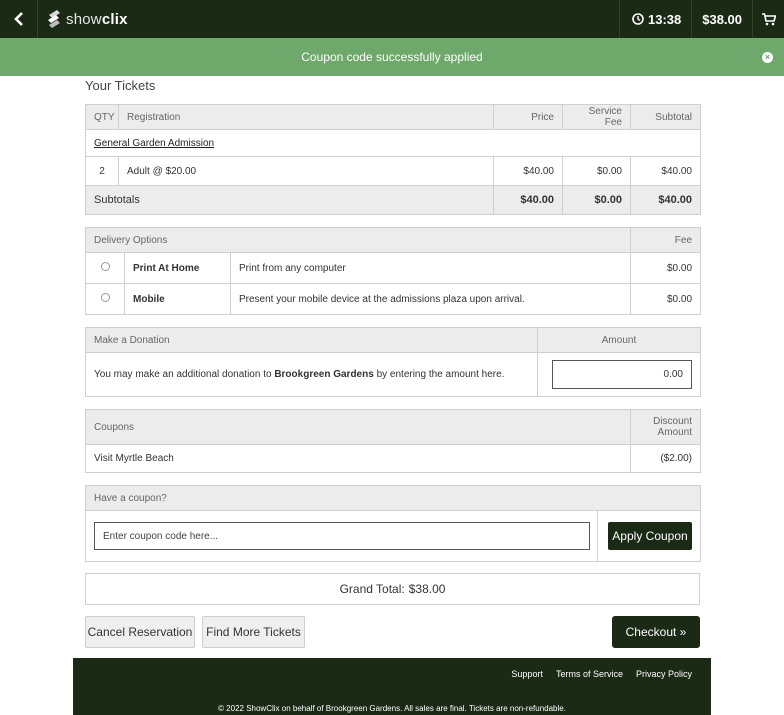 This screenshot has height=715, width=784. What do you see at coordinates (427, 589) in the screenshot?
I see `grand-total-value: $38.00` at bounding box center [427, 589].